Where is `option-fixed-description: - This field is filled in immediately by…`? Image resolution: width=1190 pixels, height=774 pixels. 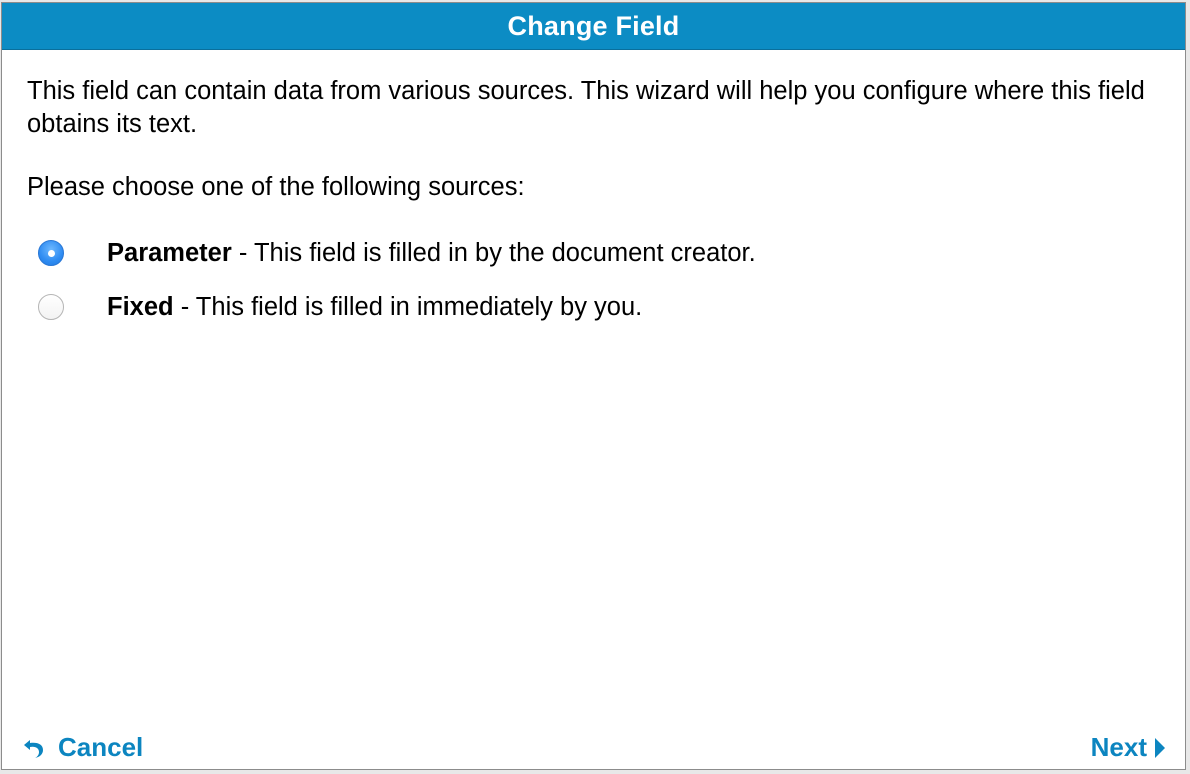
option-fixed-description: - This field is filled in immediately by… is located at coordinates (408, 306).